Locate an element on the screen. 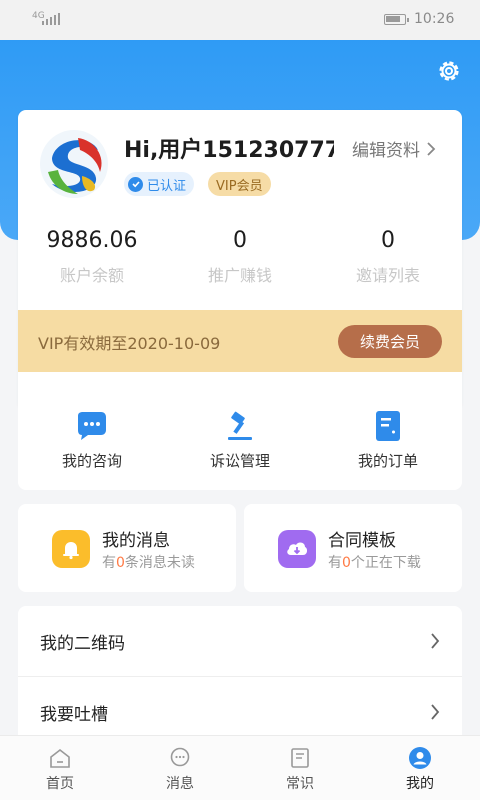 This screenshot has width=480, height=800. gavel-icon is located at coordinates (240, 426).